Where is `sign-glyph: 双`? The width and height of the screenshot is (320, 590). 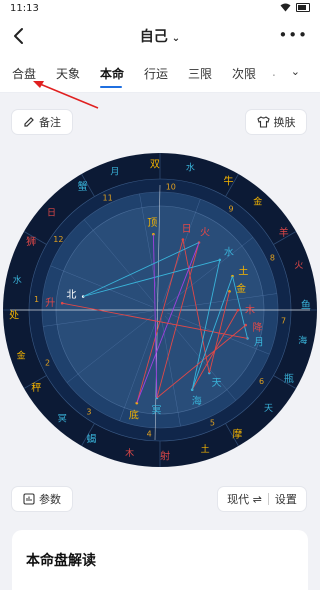
sign-glyph: 双 is located at coordinates (155, 165).